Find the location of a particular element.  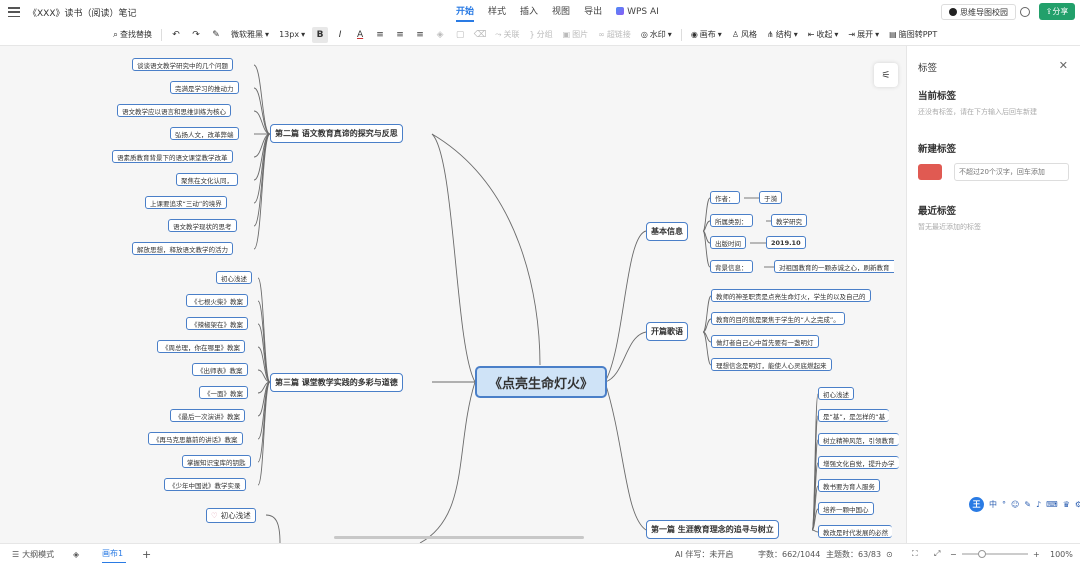

font-size-select: 13px ▾ is located at coordinates (292, 35).